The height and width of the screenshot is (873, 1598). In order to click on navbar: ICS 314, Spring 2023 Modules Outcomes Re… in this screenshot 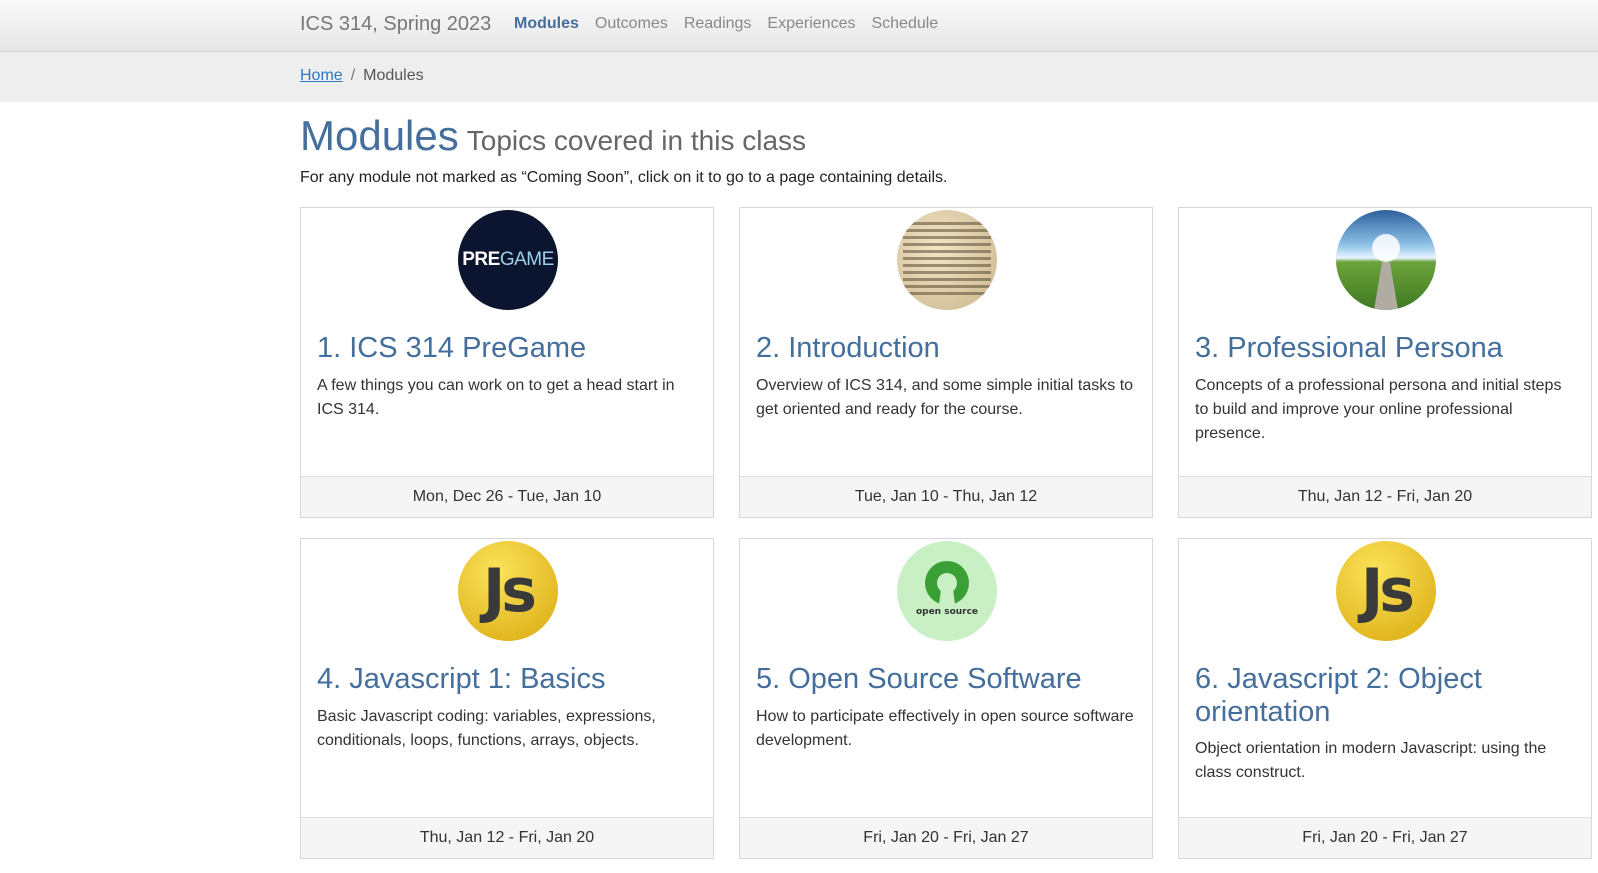, I will do `click(799, 26)`.